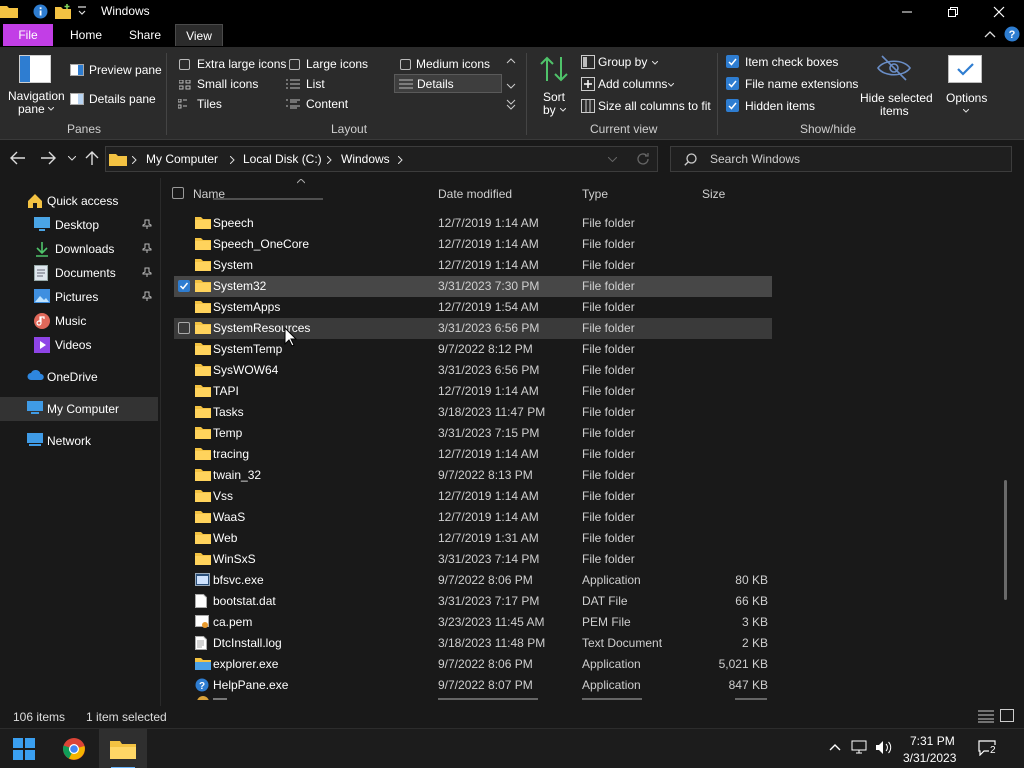 The height and width of the screenshot is (768, 1024). I want to click on select-all-checkbox, so click(178, 193).